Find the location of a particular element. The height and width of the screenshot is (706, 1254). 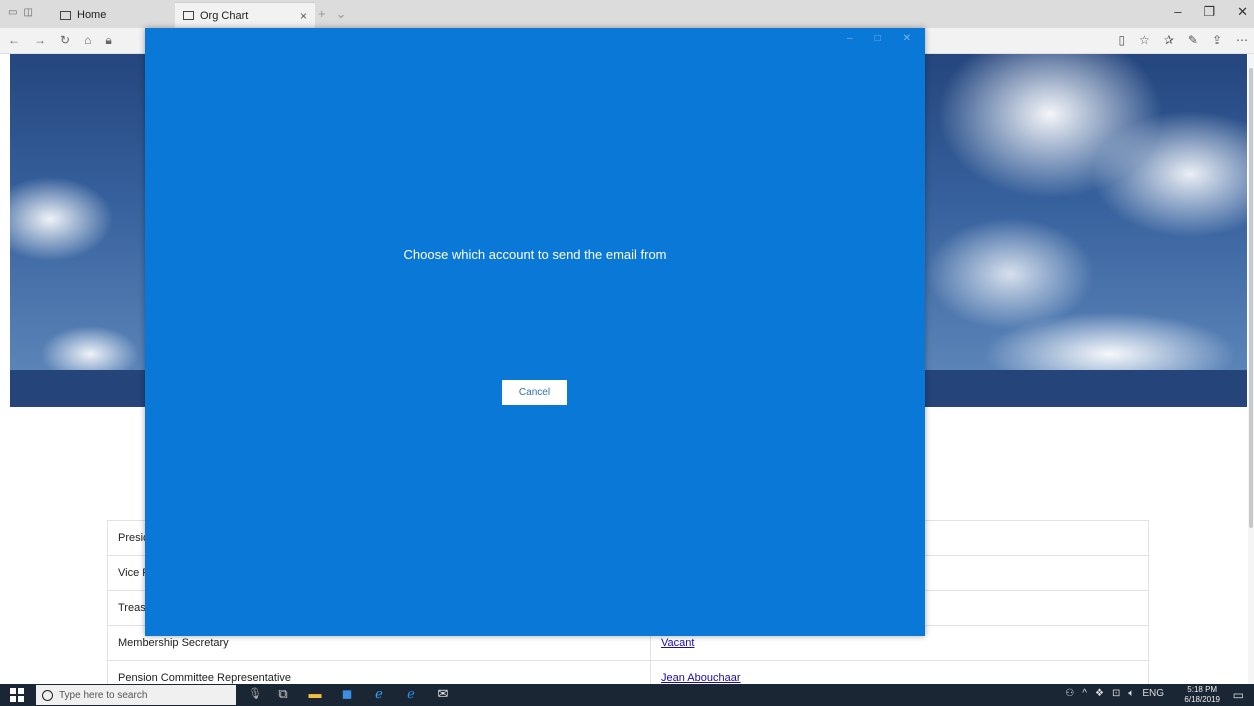

mail-icon: ✉ is located at coordinates (443, 694).